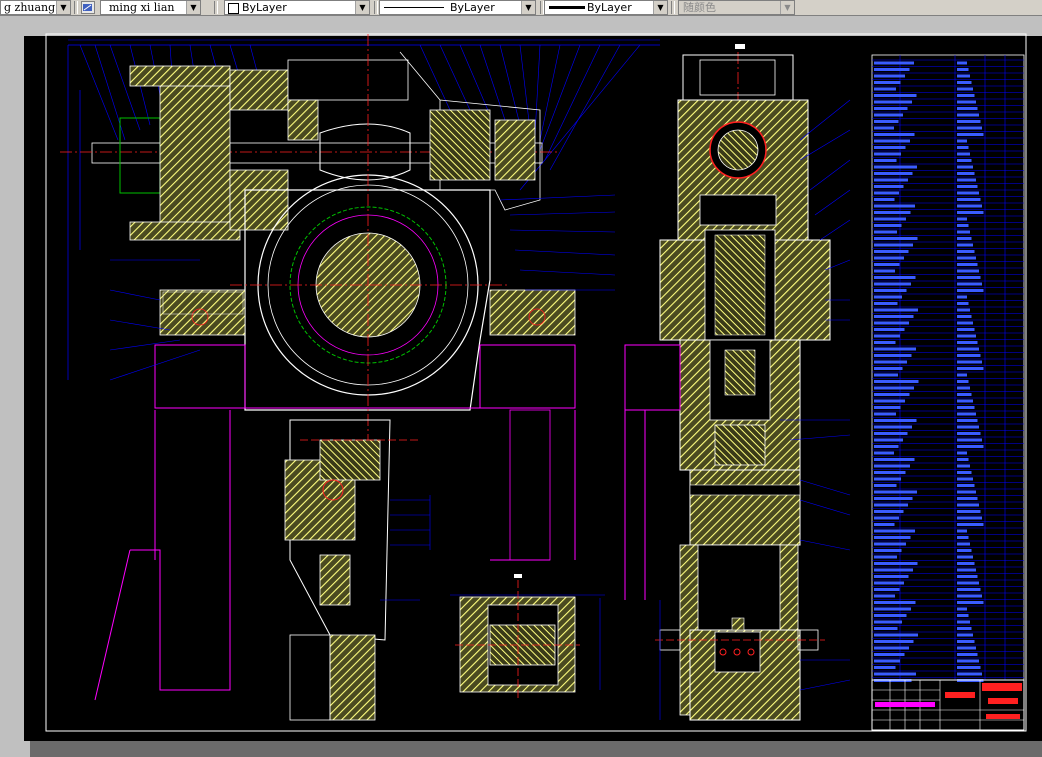 The width and height of the screenshot is (1042, 757). I want to click on linetype-sample-icon, so click(414, 7).